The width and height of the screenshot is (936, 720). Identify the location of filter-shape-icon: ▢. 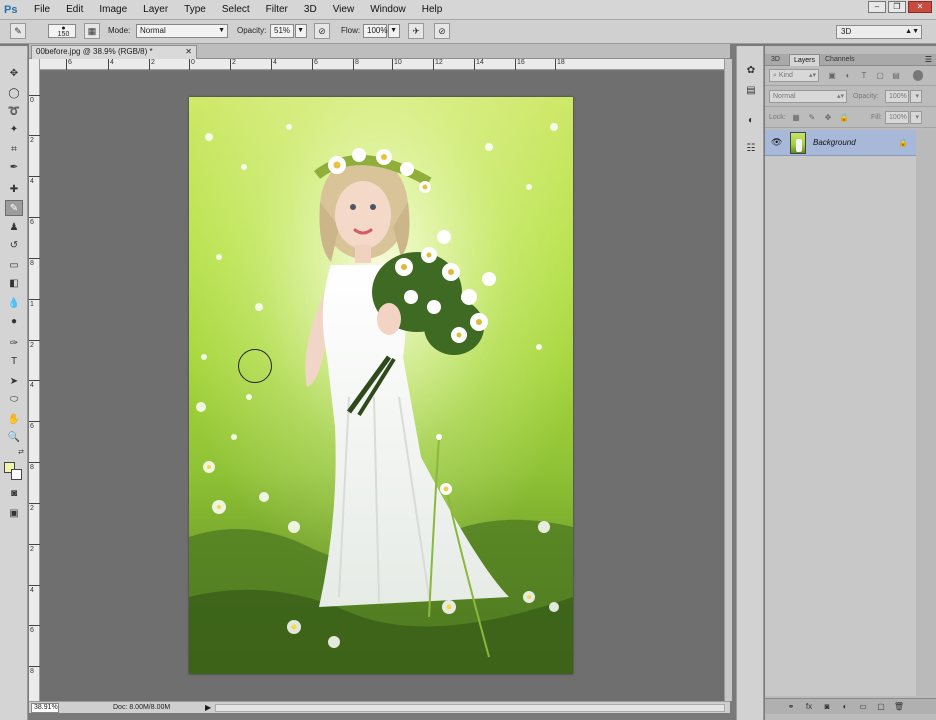
(880, 75).